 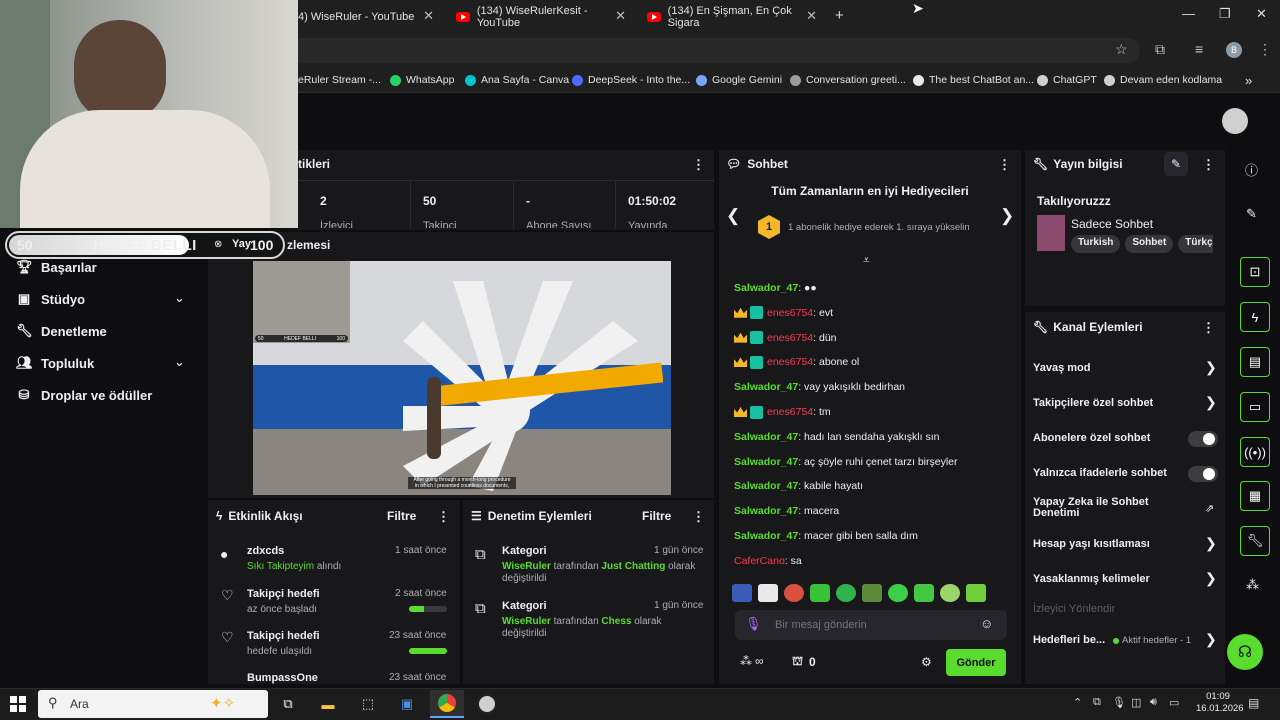 I want to click on support-headset-button: ☊, so click(x=1245, y=652).